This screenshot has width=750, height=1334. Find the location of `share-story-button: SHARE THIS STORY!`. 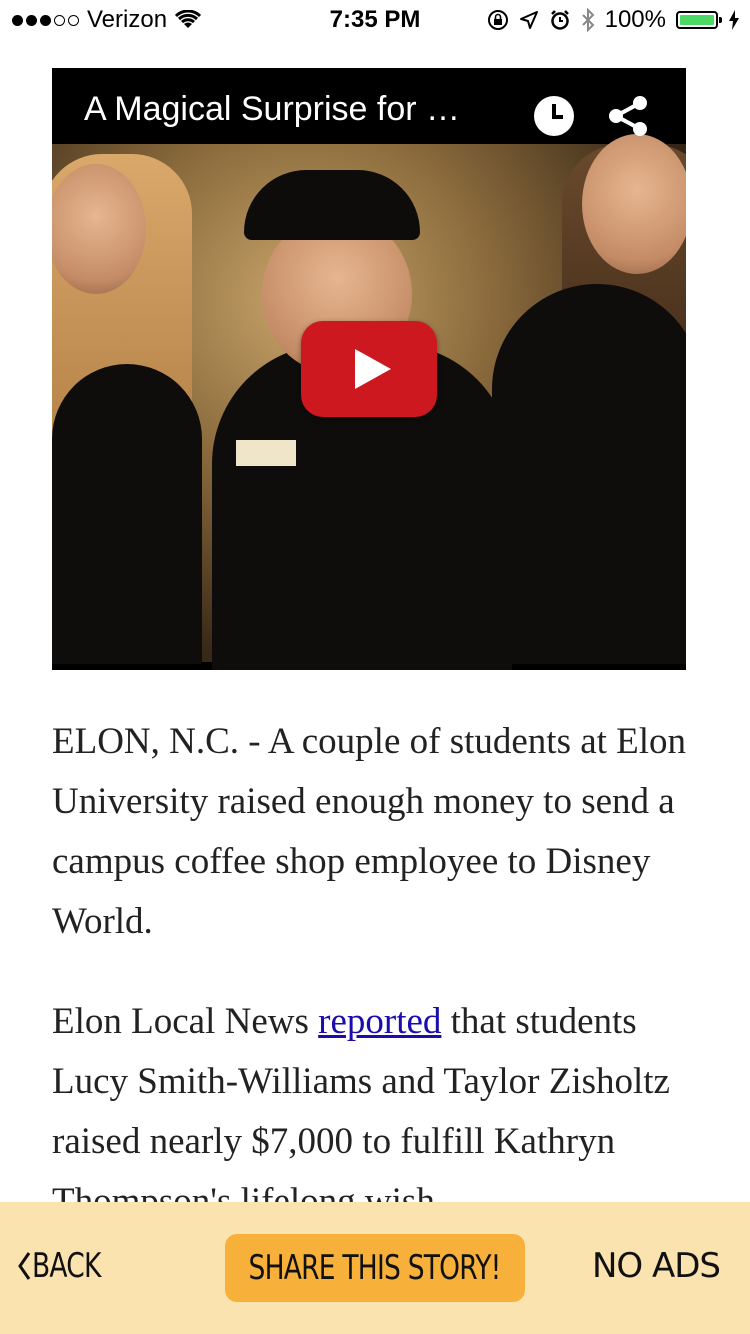

share-story-button: SHARE THIS STORY! is located at coordinates (375, 1268).